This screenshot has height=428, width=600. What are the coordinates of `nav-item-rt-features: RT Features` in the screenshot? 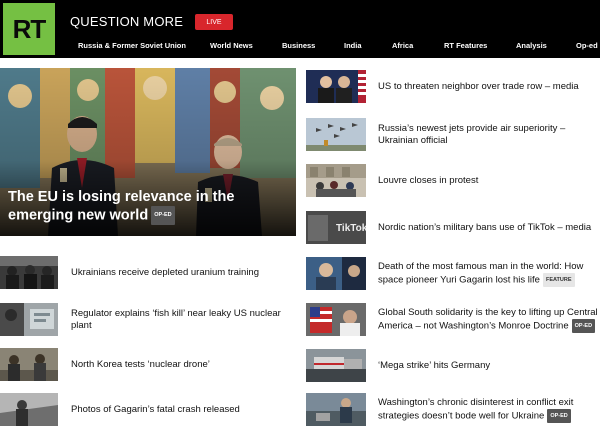 It's located at (465, 45).